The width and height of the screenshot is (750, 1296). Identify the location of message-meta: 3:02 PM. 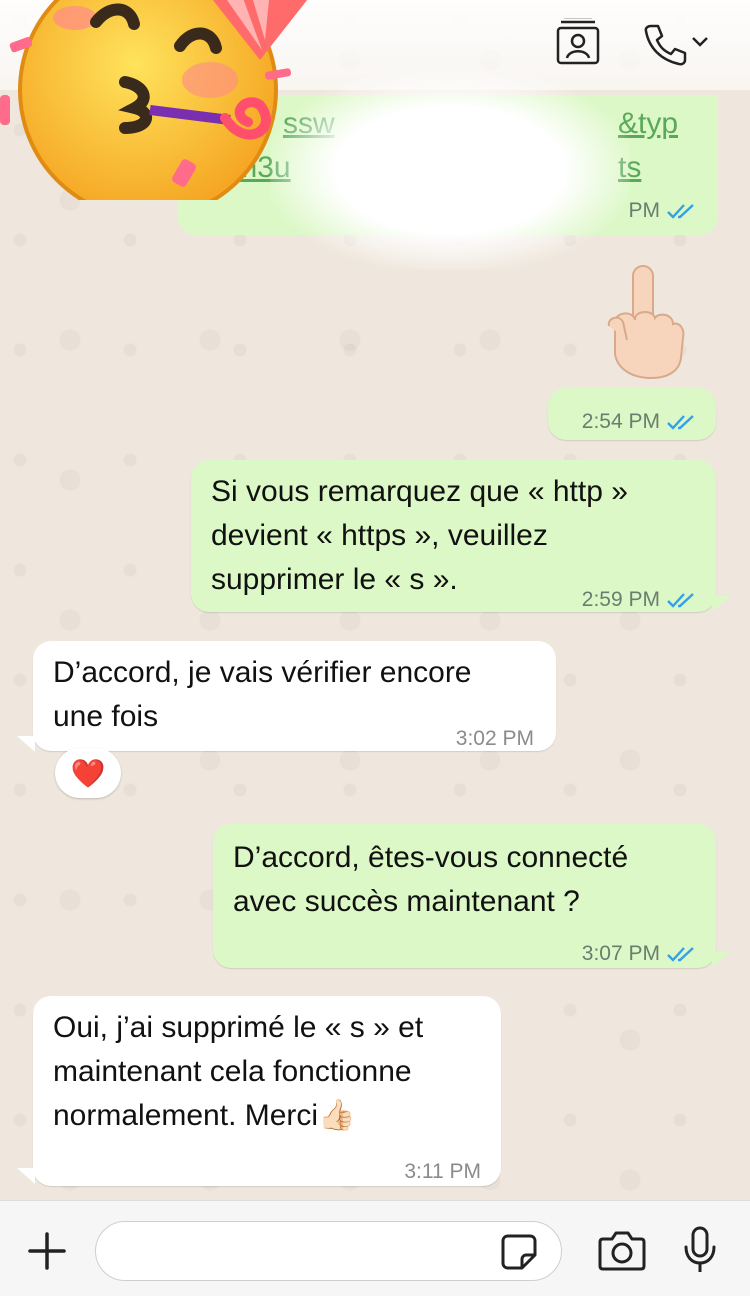
(495, 739).